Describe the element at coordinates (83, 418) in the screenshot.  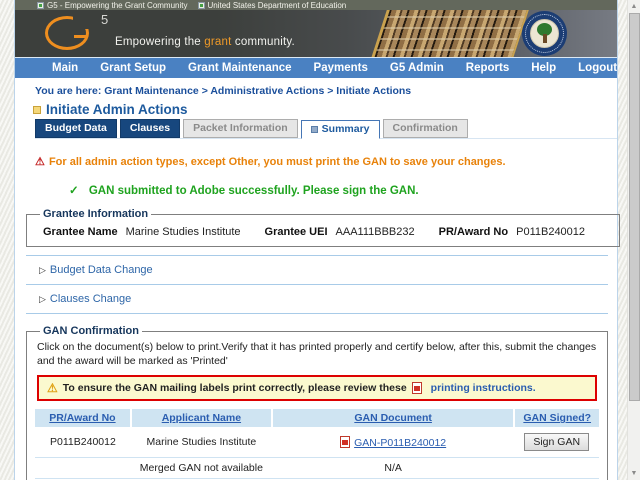
I see `col-header-pr-award: PR/Award No` at that location.